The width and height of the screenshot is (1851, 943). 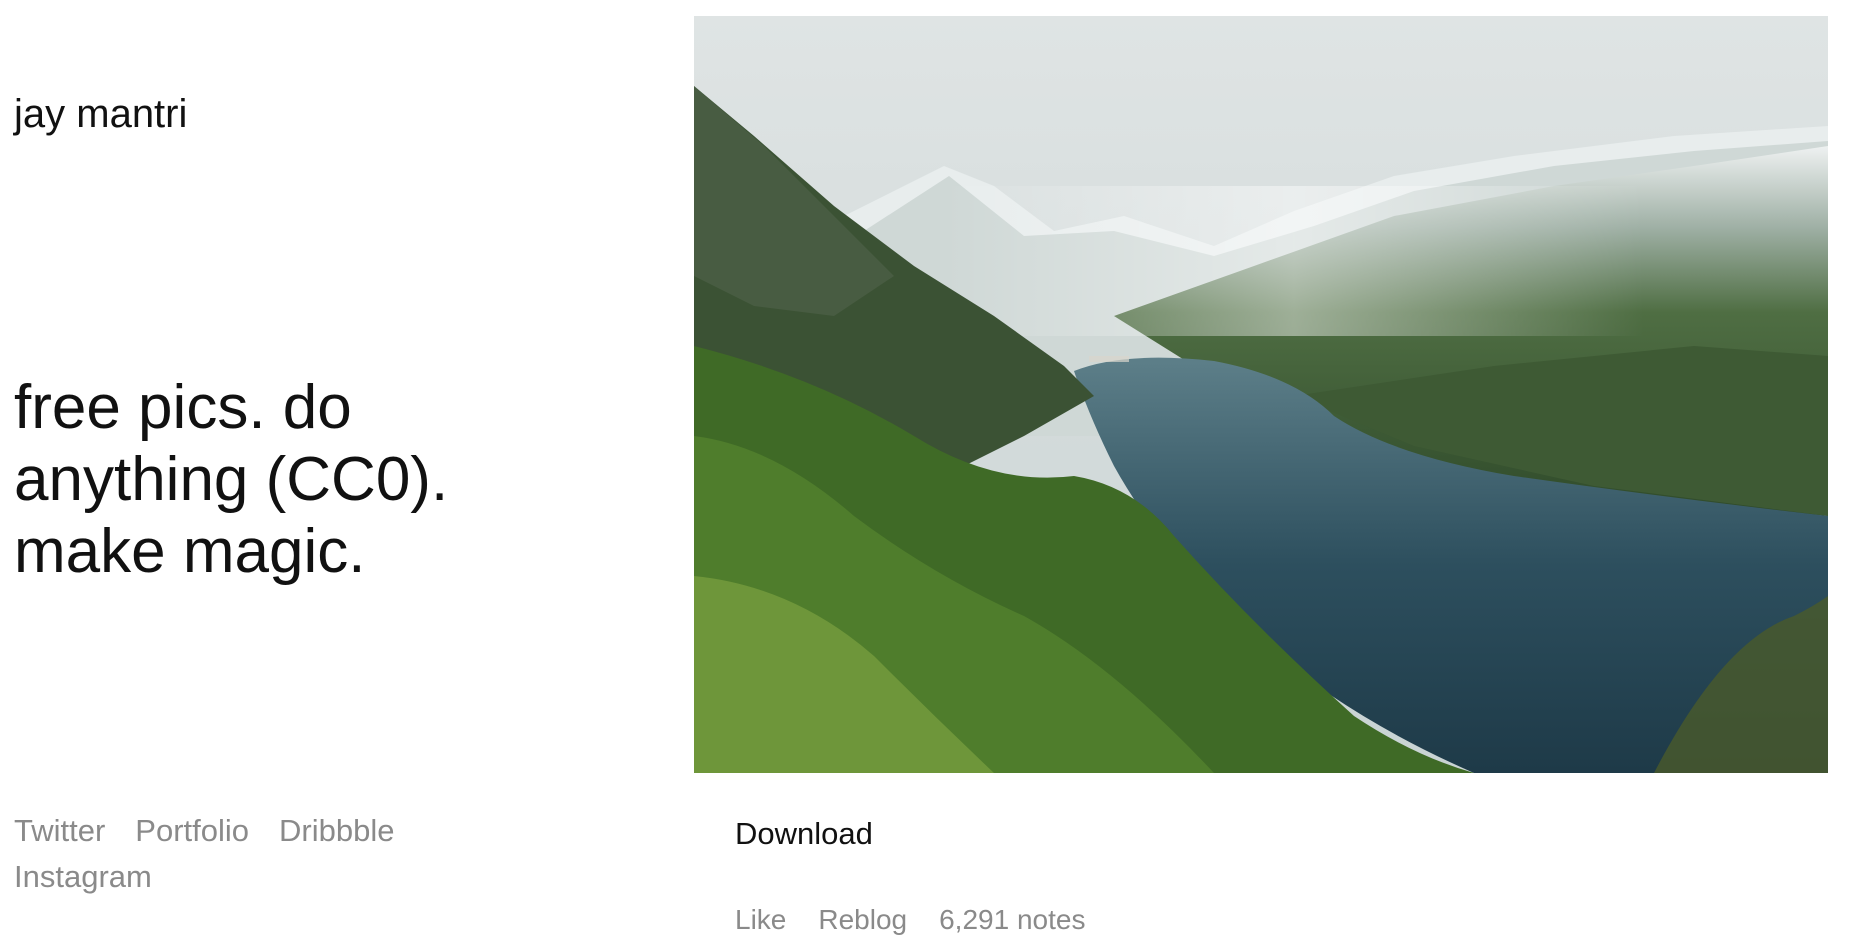 What do you see at coordinates (192, 831) in the screenshot?
I see `portfolio-link: Portfolio` at bounding box center [192, 831].